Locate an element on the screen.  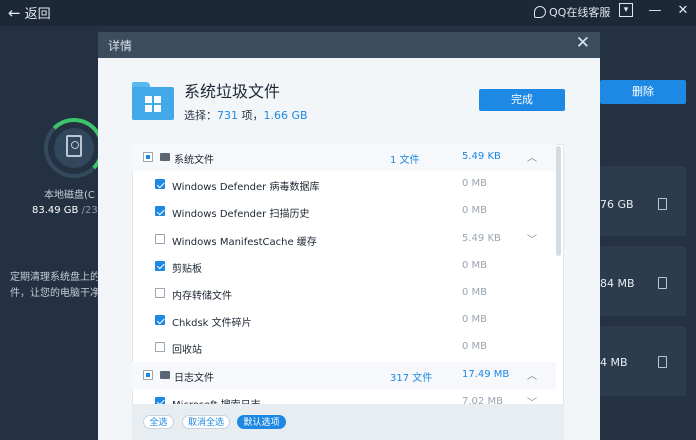
result-card-1: 76 GB is located at coordinates (643, 201).